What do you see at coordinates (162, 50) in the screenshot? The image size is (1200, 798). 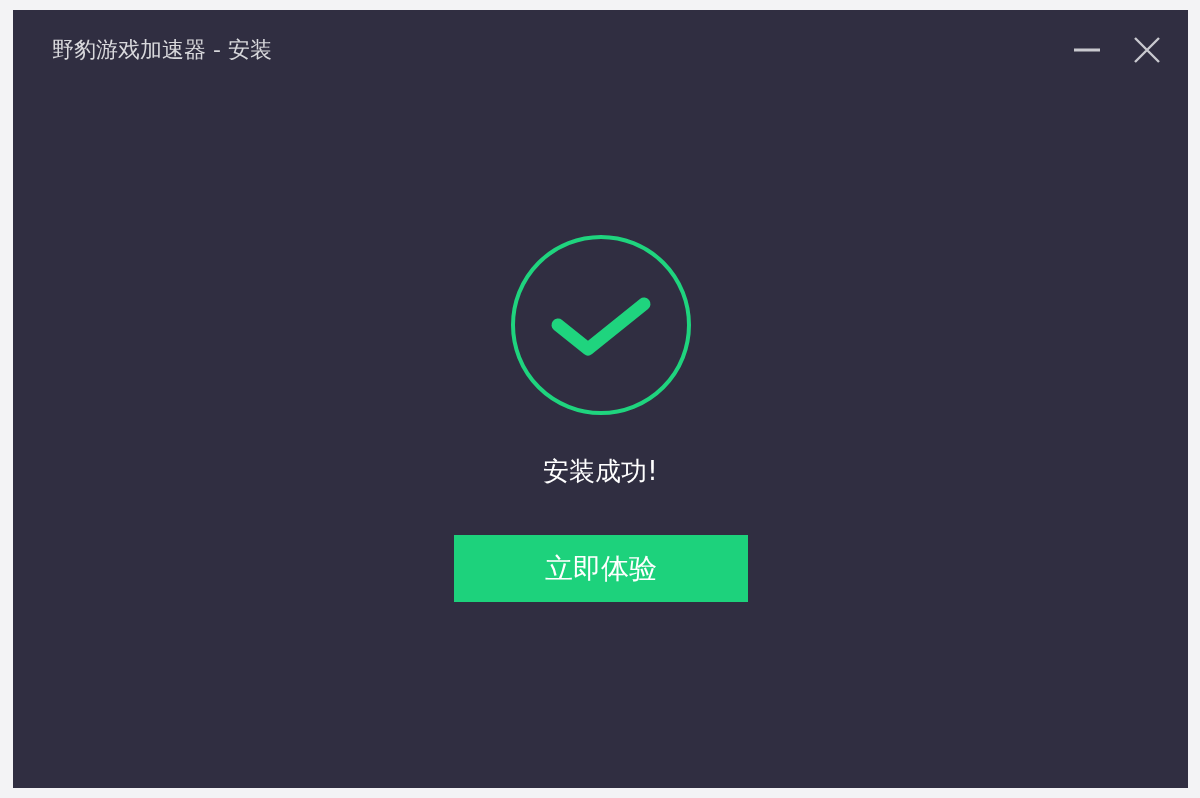 I see `window-title: 野豹游戏加速器 - 安装` at bounding box center [162, 50].